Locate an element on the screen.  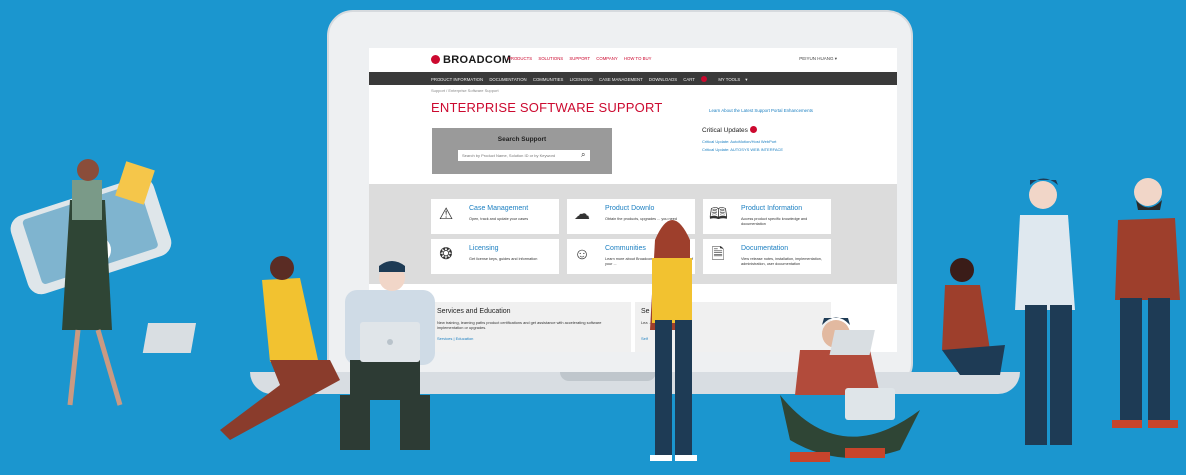
standing-woman-figure is located at coordinates (673, 340).